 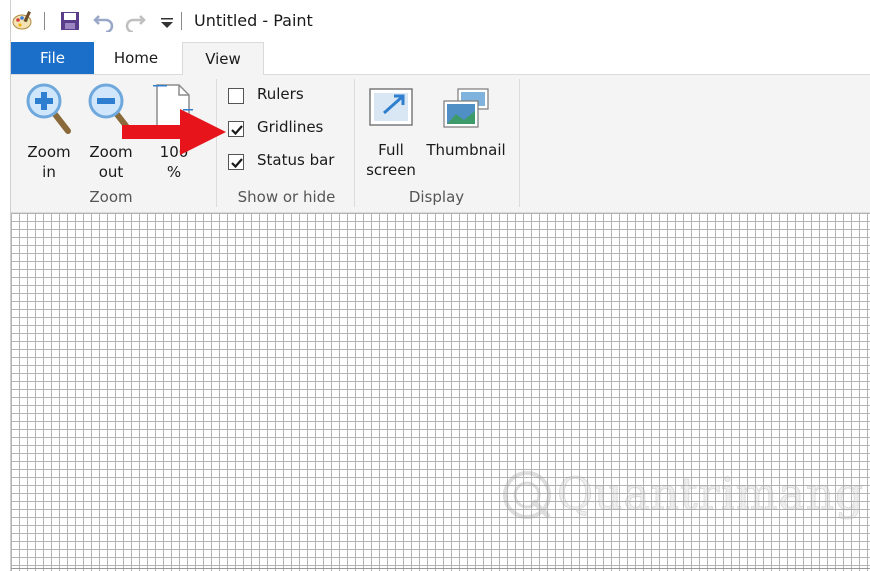 I want to click on thumbnail-label: Thumbnail, so click(x=466, y=150).